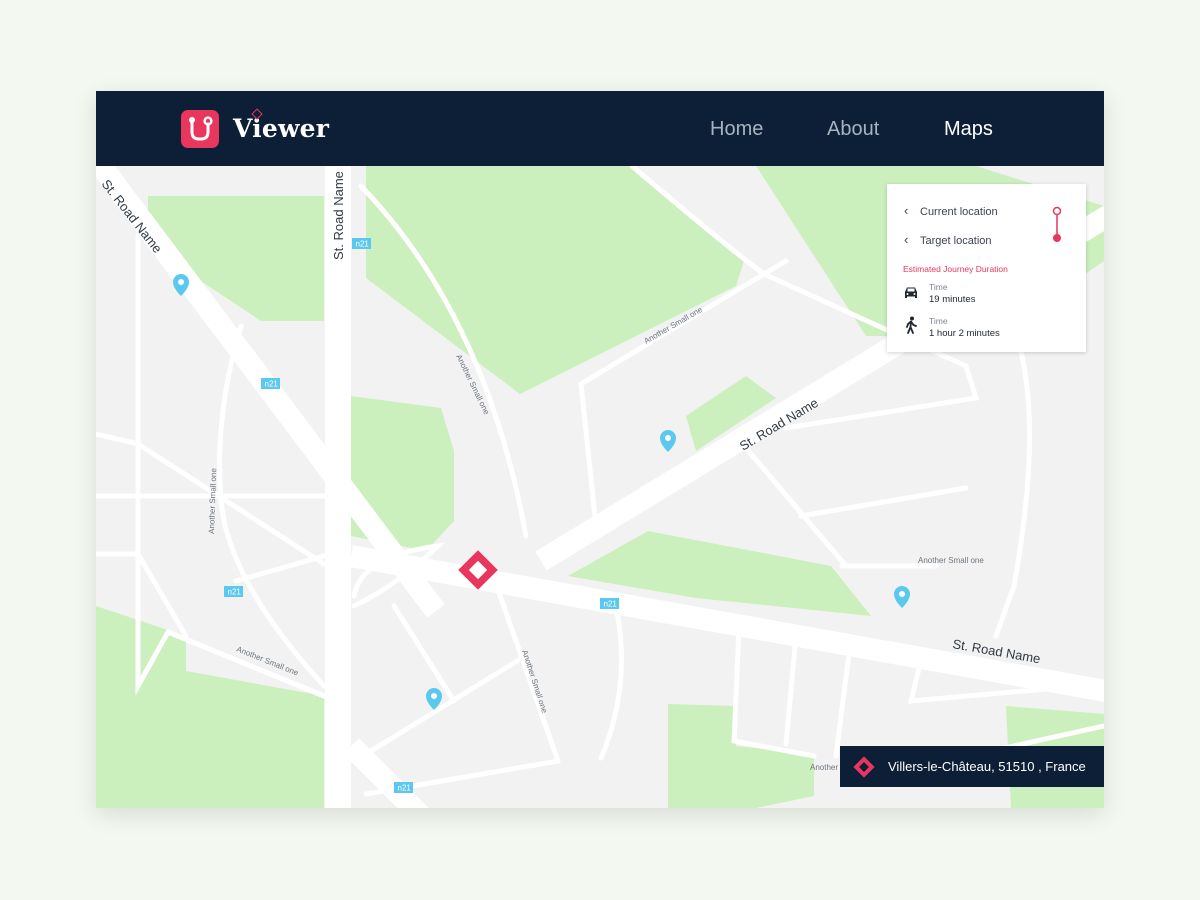  I want to click on small-road-label-partial: Another, so click(824, 767).